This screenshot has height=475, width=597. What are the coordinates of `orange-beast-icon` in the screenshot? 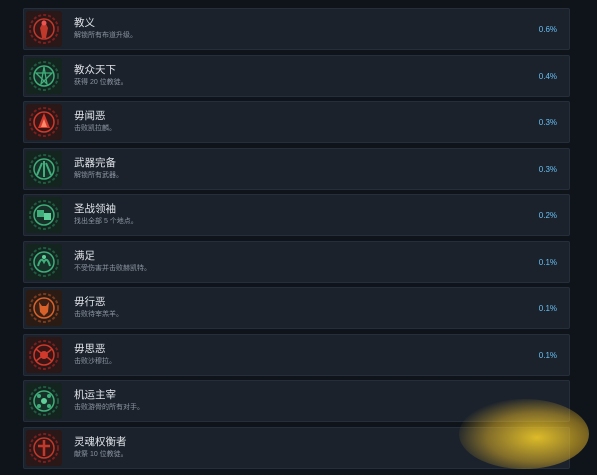 It's located at (44, 308).